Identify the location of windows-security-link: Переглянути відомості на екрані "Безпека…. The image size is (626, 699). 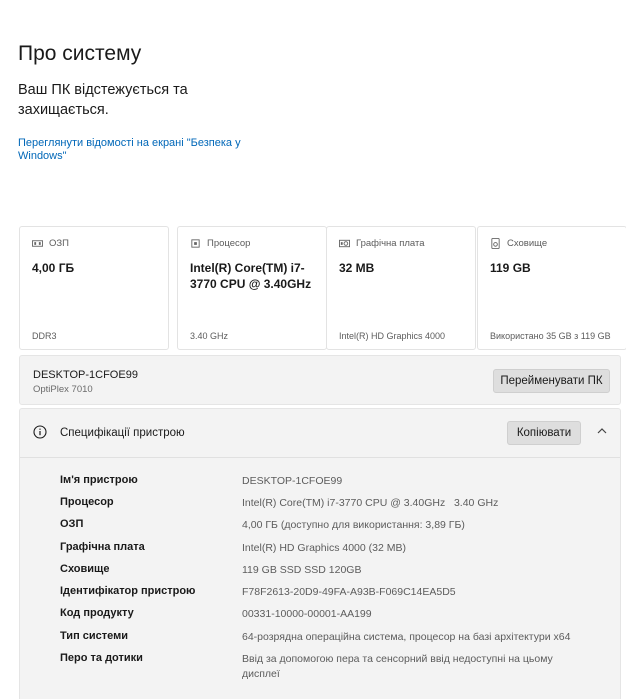
(138, 150).